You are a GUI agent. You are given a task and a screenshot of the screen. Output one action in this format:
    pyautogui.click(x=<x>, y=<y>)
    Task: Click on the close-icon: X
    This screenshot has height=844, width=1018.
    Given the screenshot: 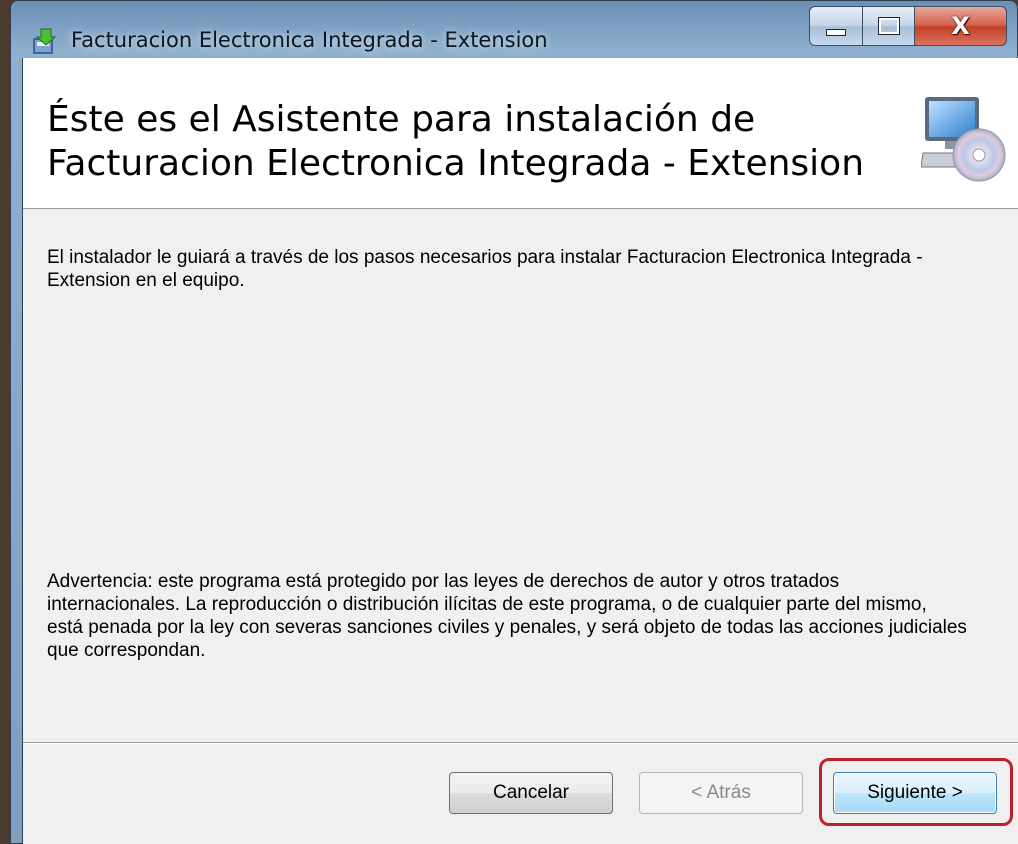 What is the action you would take?
    pyautogui.click(x=960, y=26)
    